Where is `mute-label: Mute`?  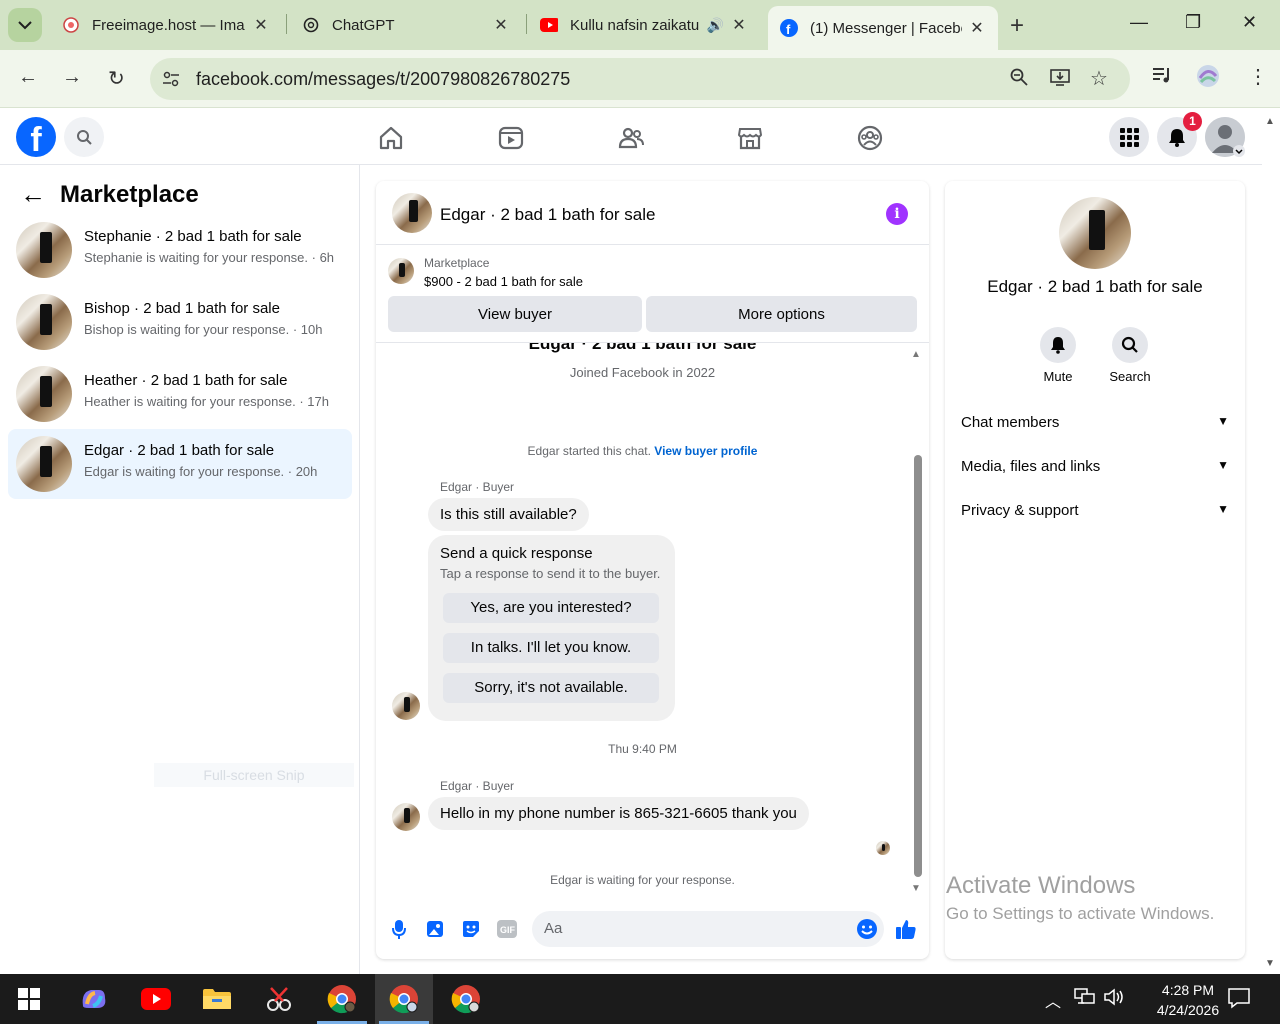
mute-label: Mute is located at coordinates (1058, 376).